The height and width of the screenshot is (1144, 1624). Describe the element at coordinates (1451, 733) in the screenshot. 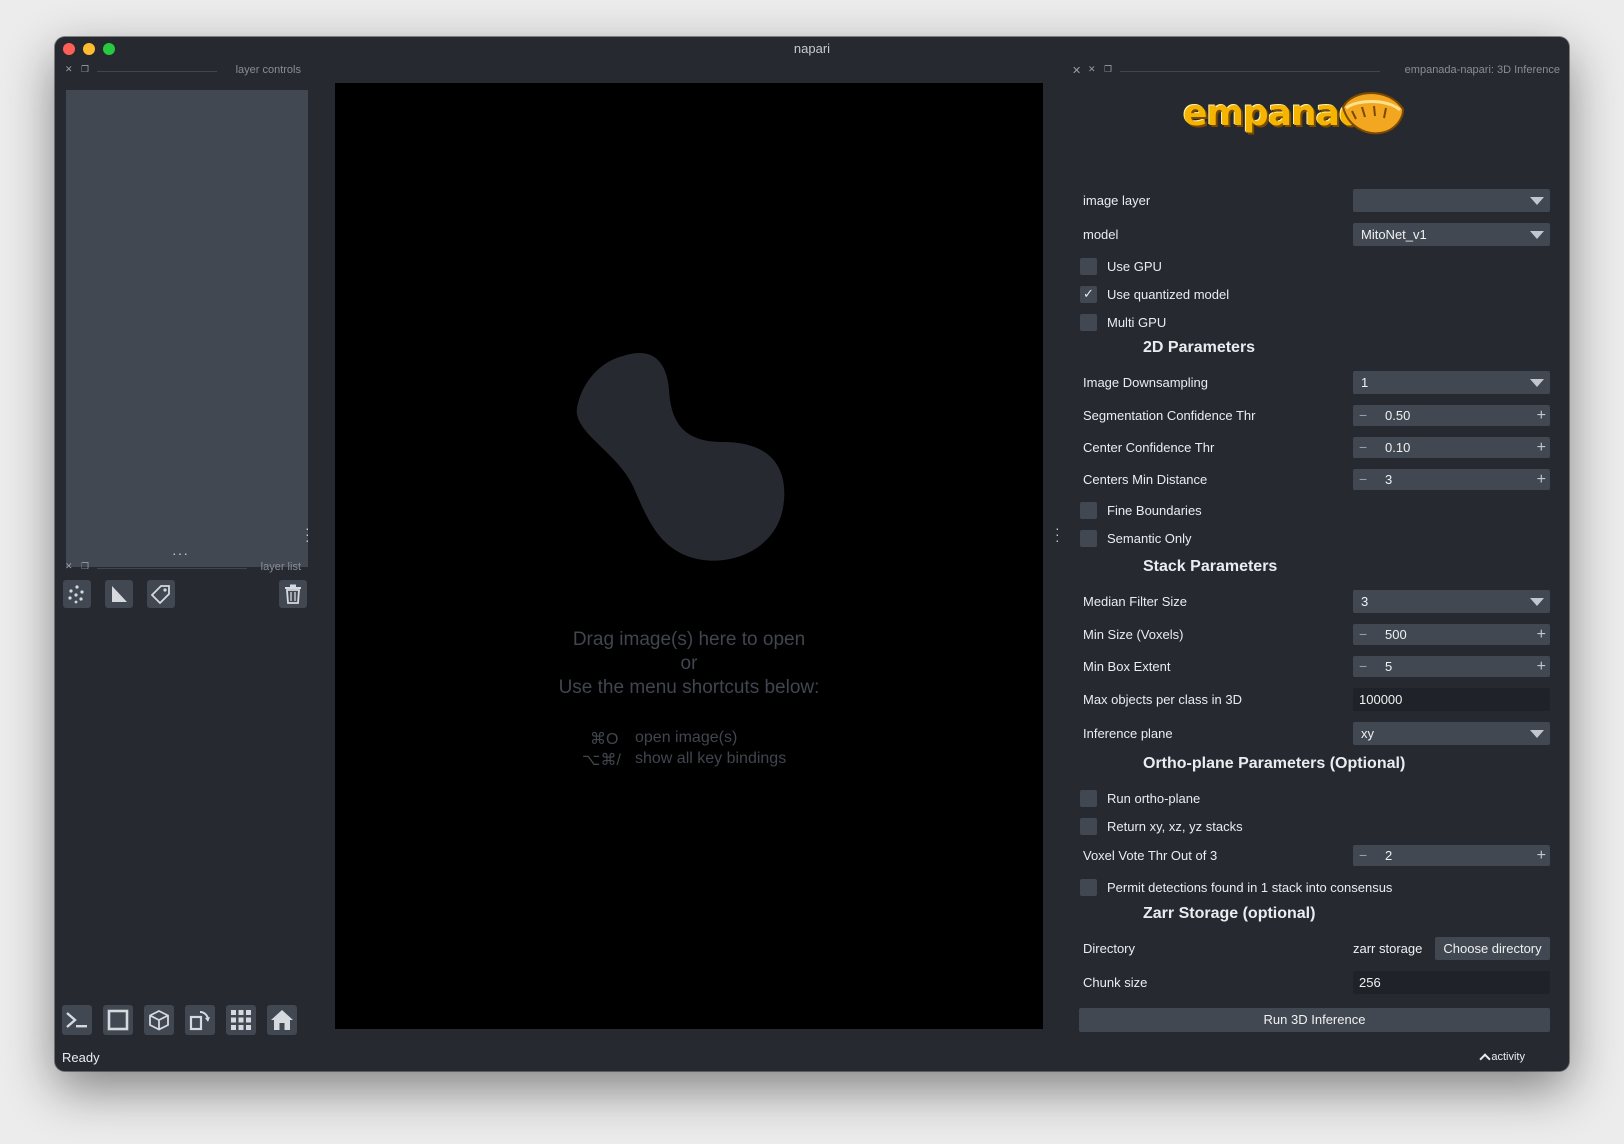

I see `inference-plane-select: xy` at that location.